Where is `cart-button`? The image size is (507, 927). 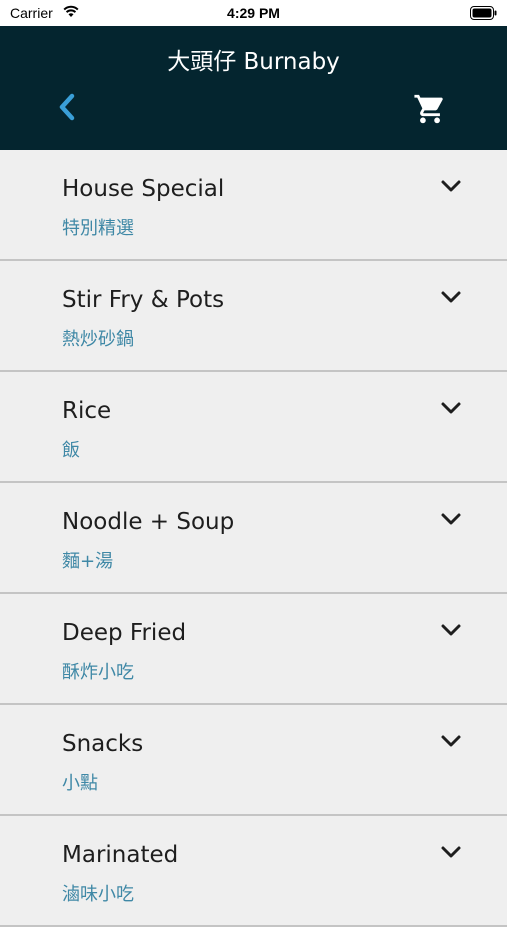 cart-button is located at coordinates (430, 109).